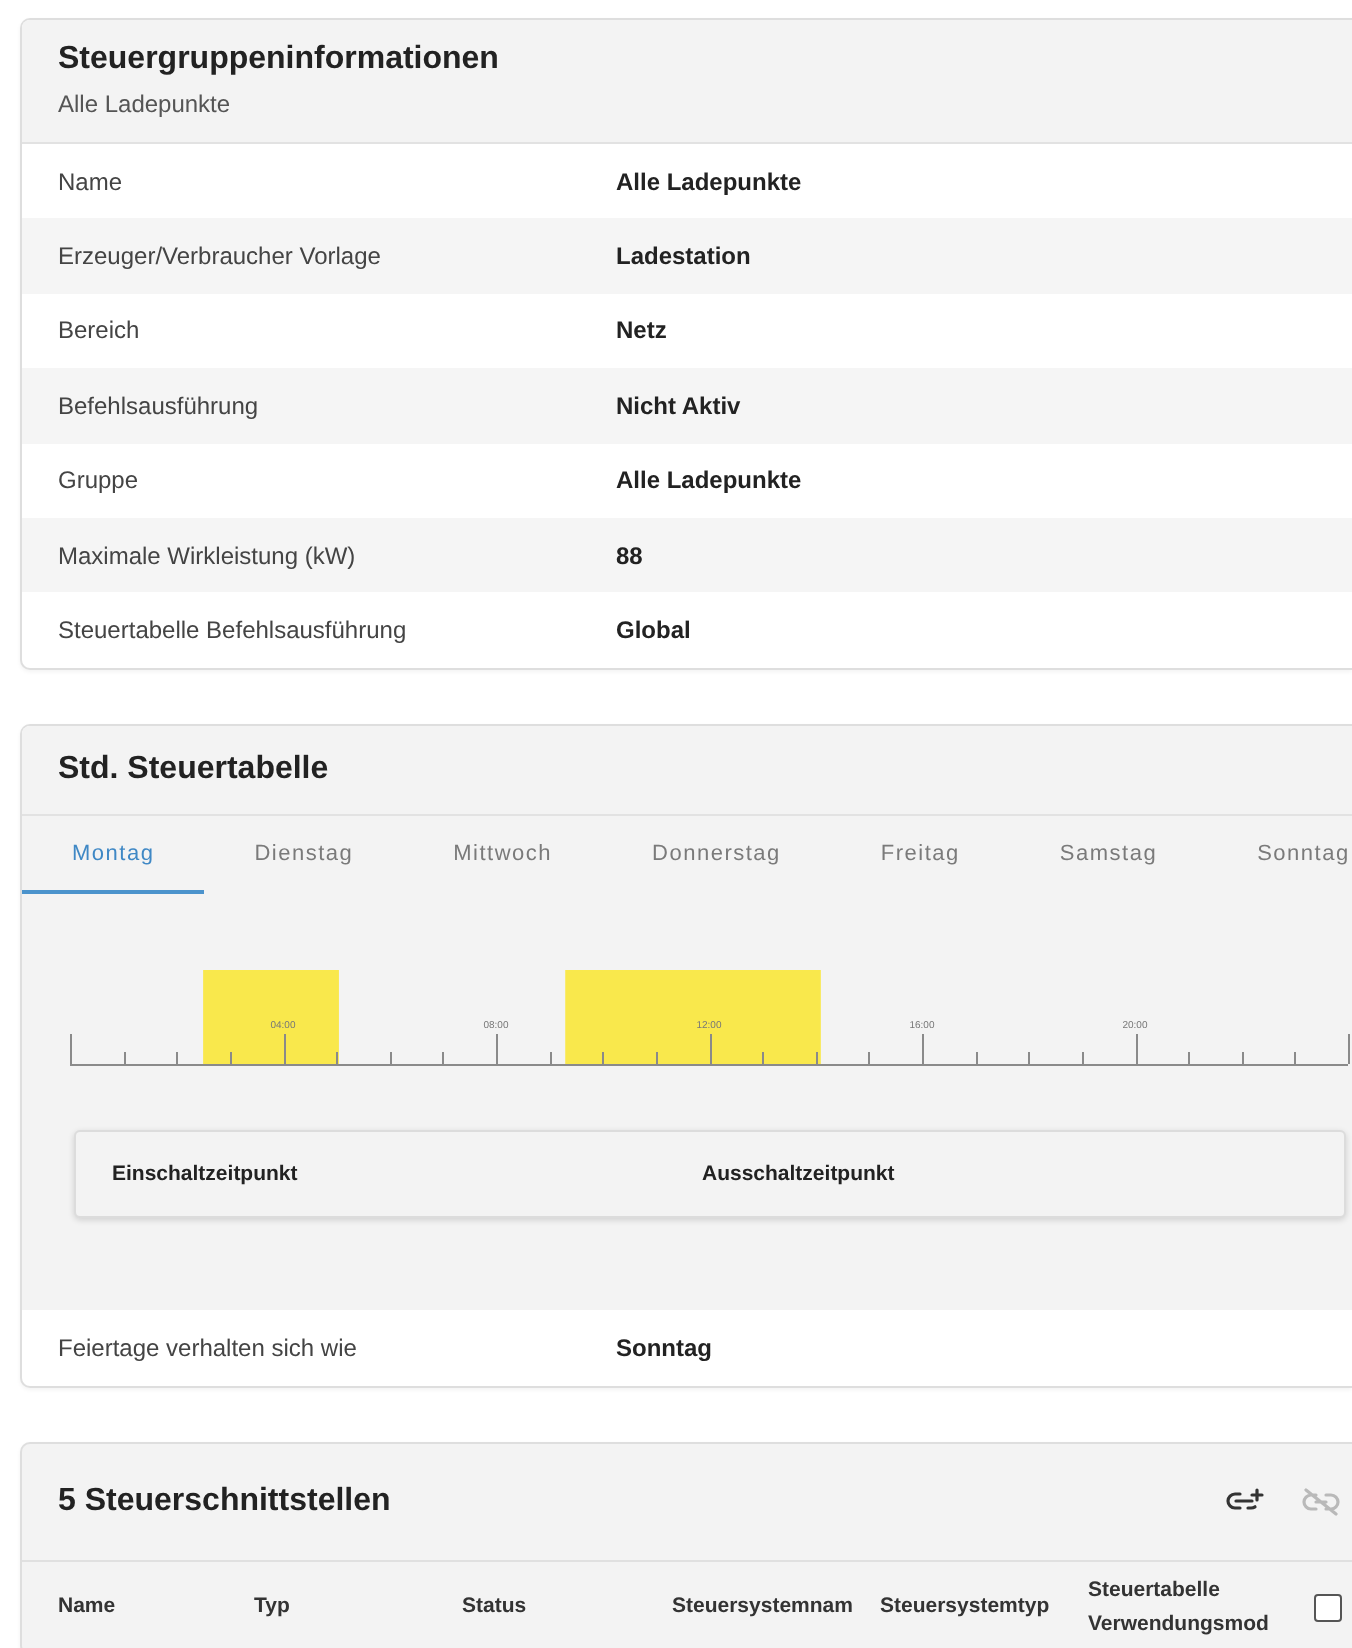 The height and width of the screenshot is (1648, 1352). I want to click on field-value: Netz, so click(641, 330).